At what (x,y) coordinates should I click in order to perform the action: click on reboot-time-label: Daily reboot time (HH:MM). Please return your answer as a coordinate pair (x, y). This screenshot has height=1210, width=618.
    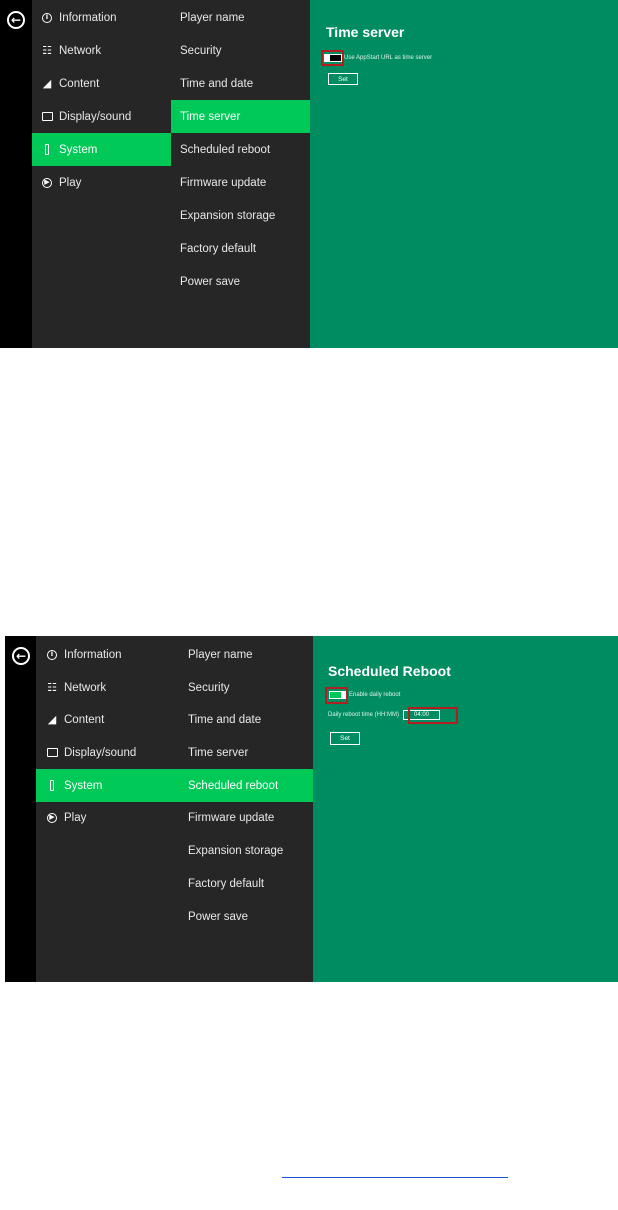
    Looking at the image, I should click on (364, 715).